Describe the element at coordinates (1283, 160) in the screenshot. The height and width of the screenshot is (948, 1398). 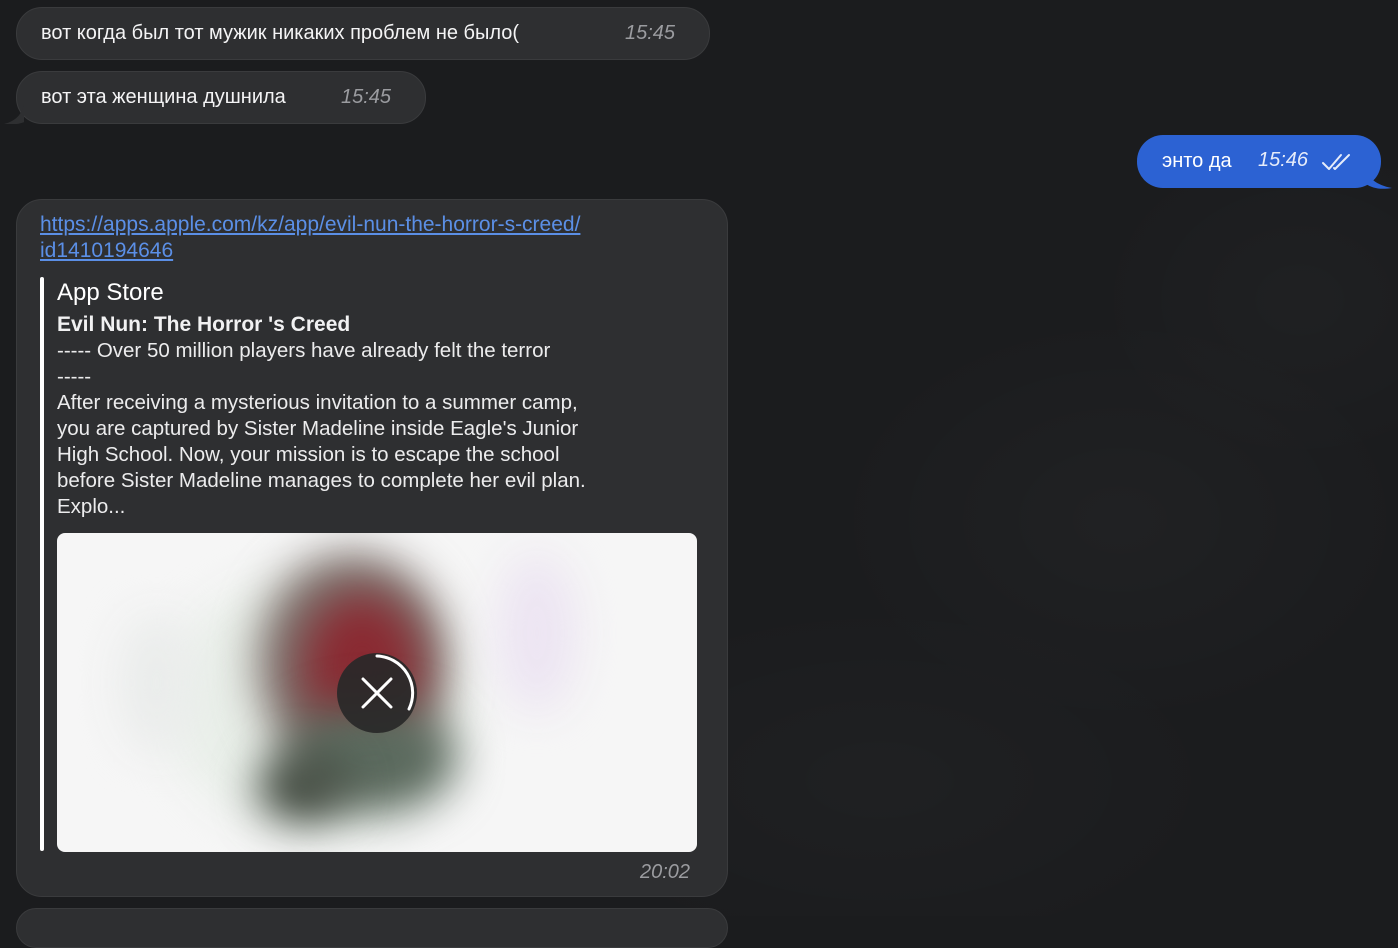
I see `message-time: 15:46` at that location.